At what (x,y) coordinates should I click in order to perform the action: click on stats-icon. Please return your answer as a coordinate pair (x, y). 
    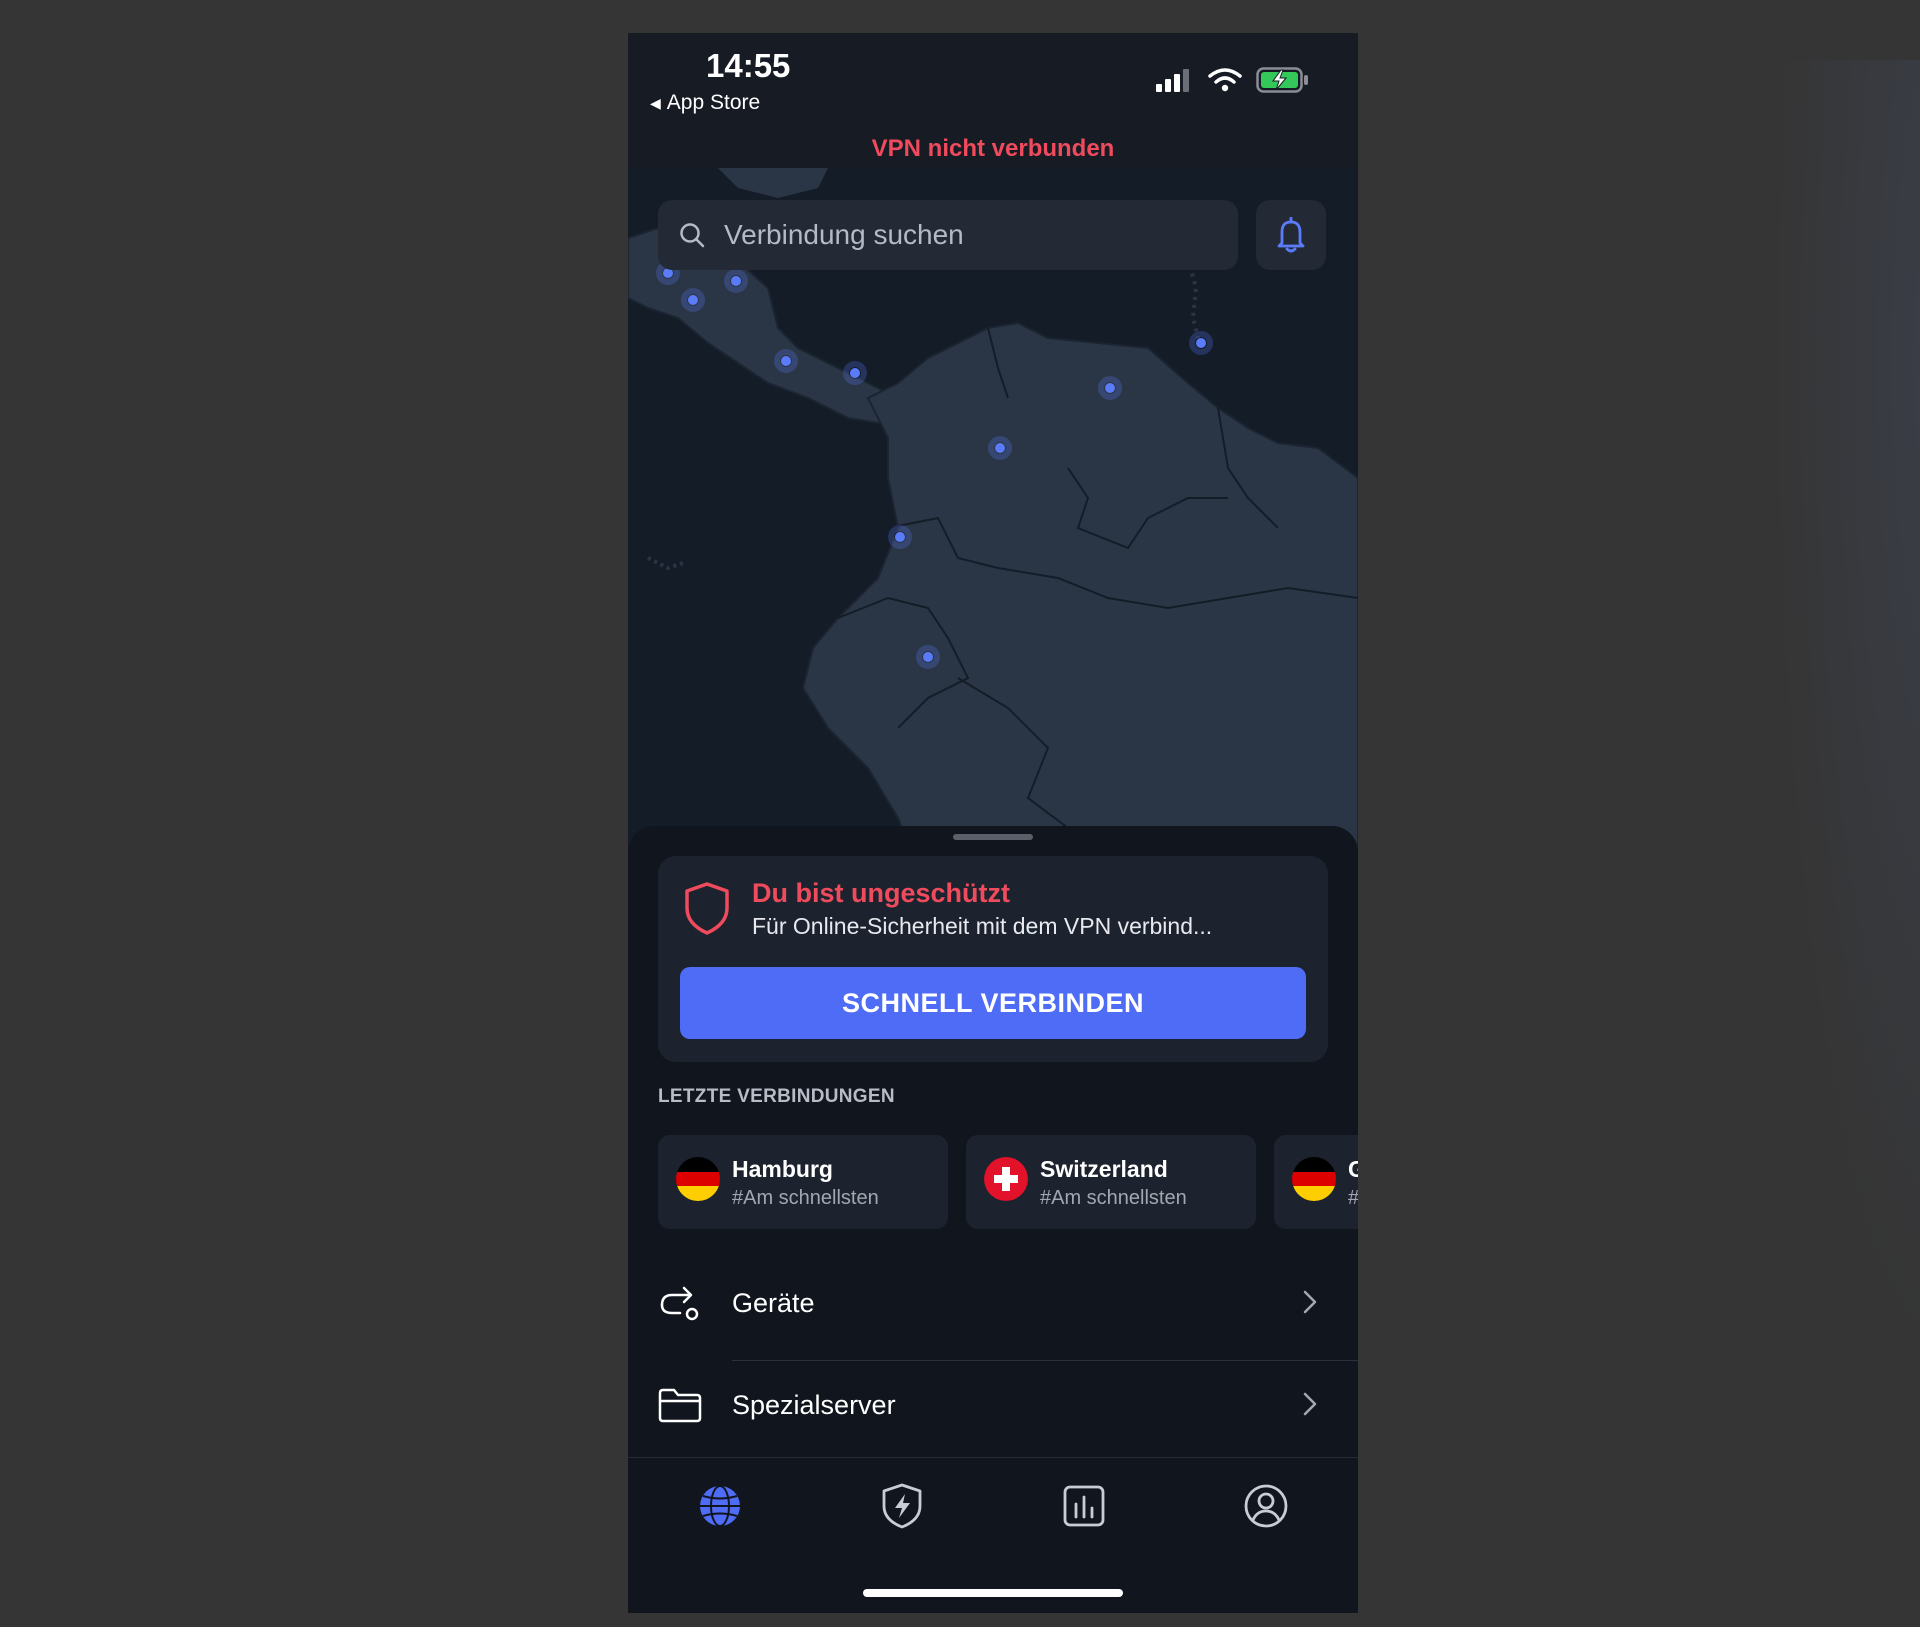
    Looking at the image, I should click on (1084, 1506).